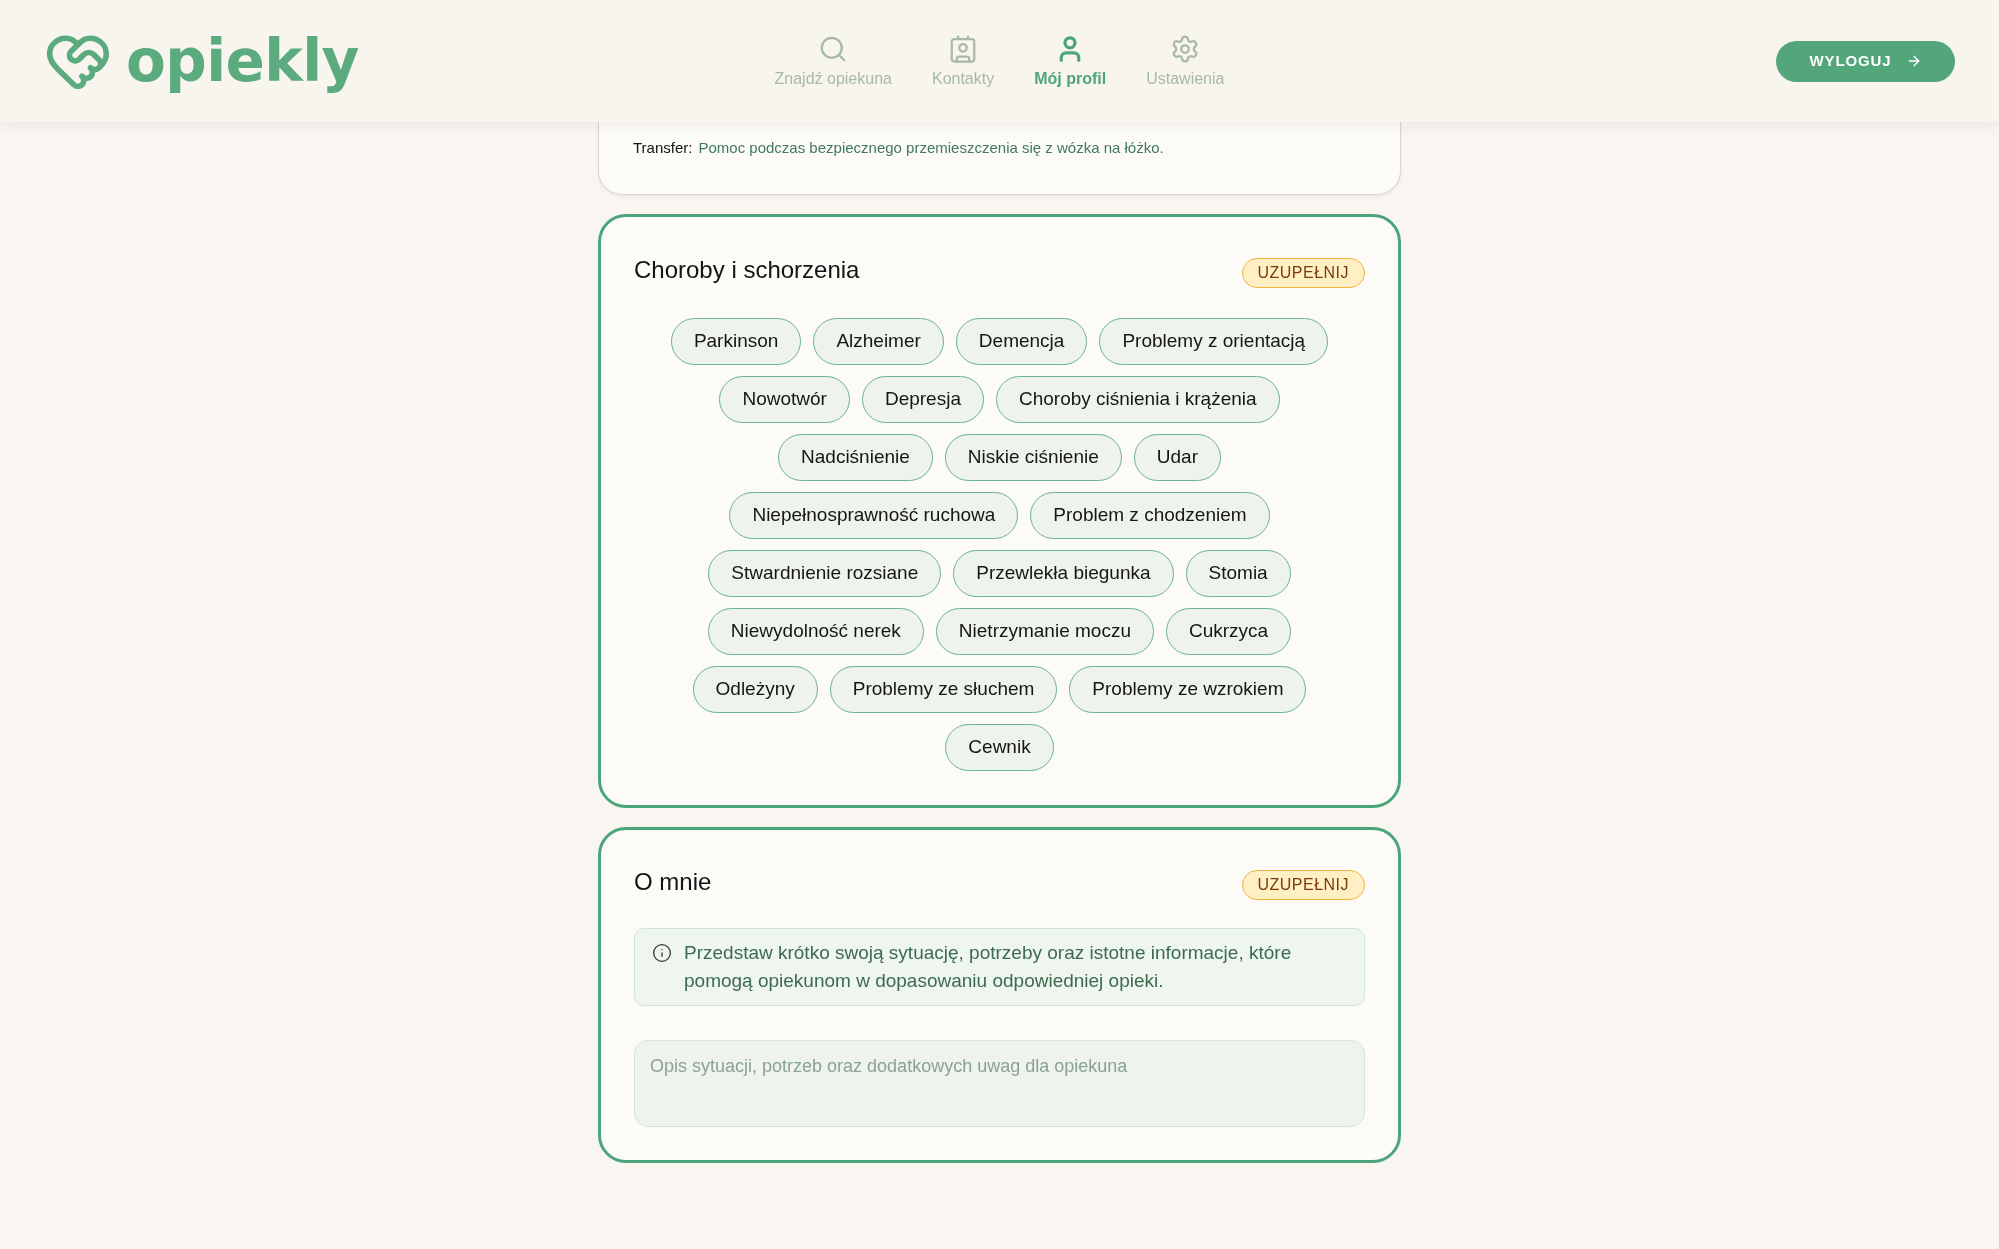 Image resolution: width=1999 pixels, height=1249 pixels. What do you see at coordinates (1177, 457) in the screenshot?
I see `condition-tag: Udar` at bounding box center [1177, 457].